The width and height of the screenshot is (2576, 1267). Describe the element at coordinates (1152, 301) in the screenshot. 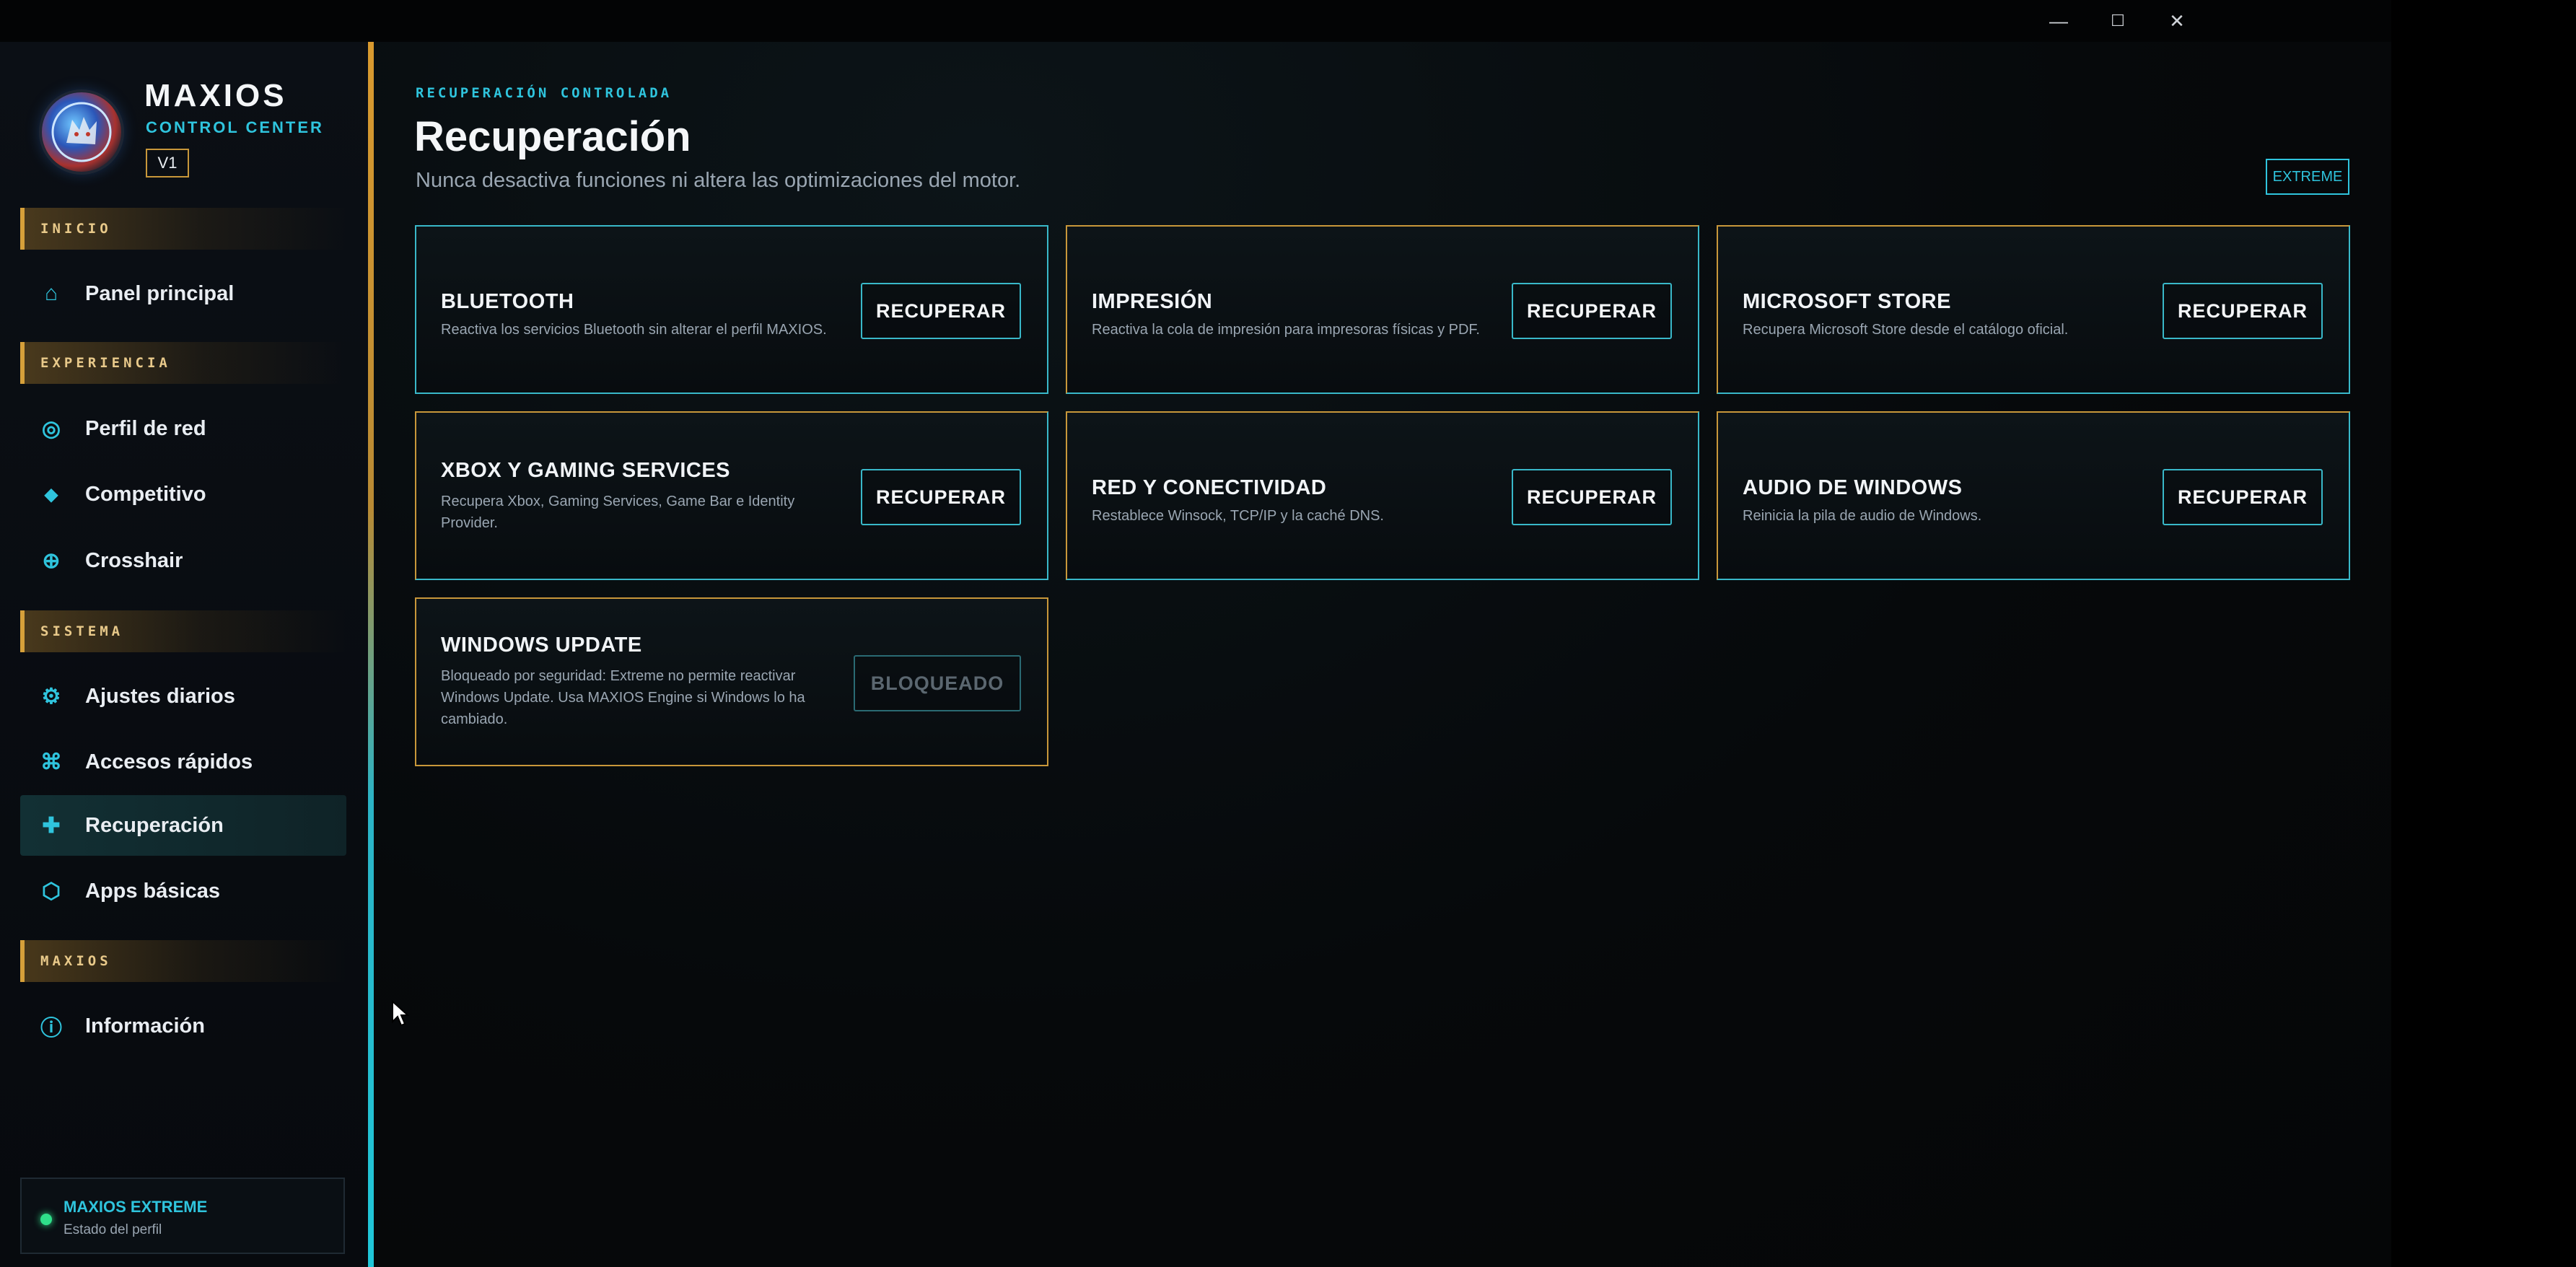

I see `card-title: IMPRESIÓN` at that location.